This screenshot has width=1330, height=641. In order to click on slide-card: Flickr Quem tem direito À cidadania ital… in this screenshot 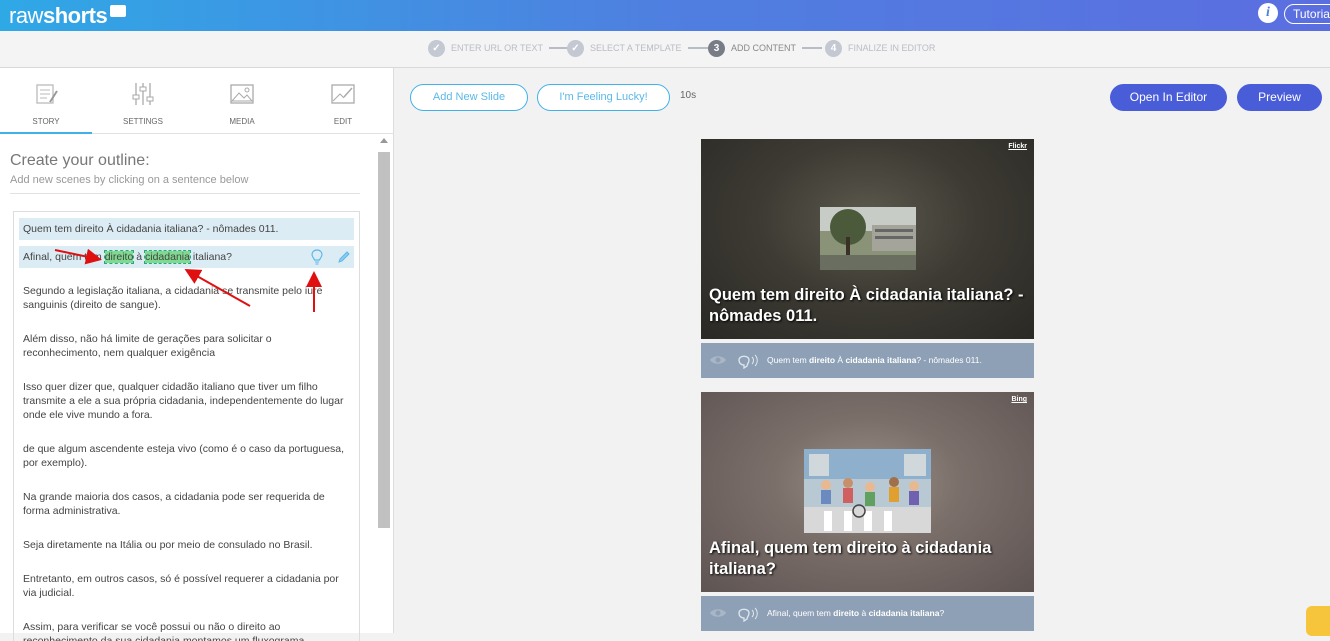, I will do `click(867, 258)`.